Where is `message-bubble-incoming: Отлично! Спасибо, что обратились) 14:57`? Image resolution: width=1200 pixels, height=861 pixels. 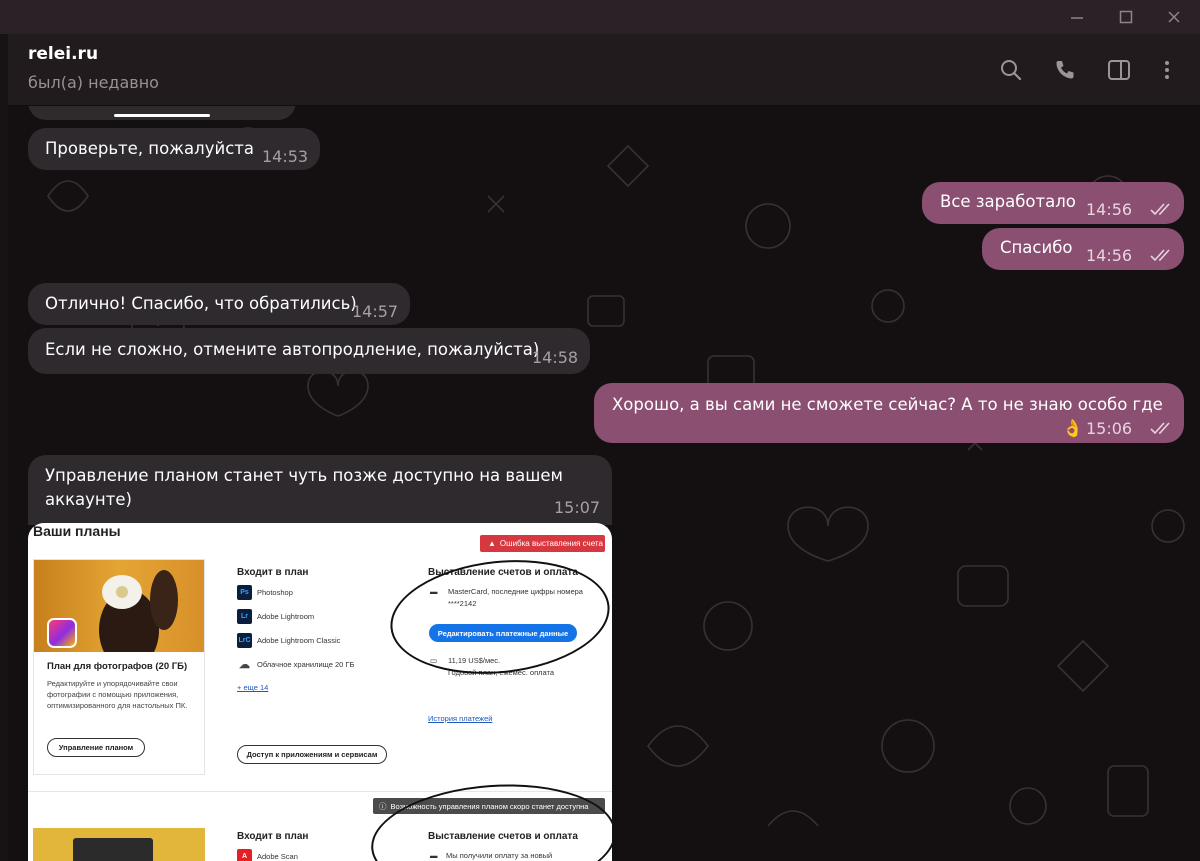 message-bubble-incoming: Отлично! Спасибо, что обратились) 14:57 is located at coordinates (219, 304).